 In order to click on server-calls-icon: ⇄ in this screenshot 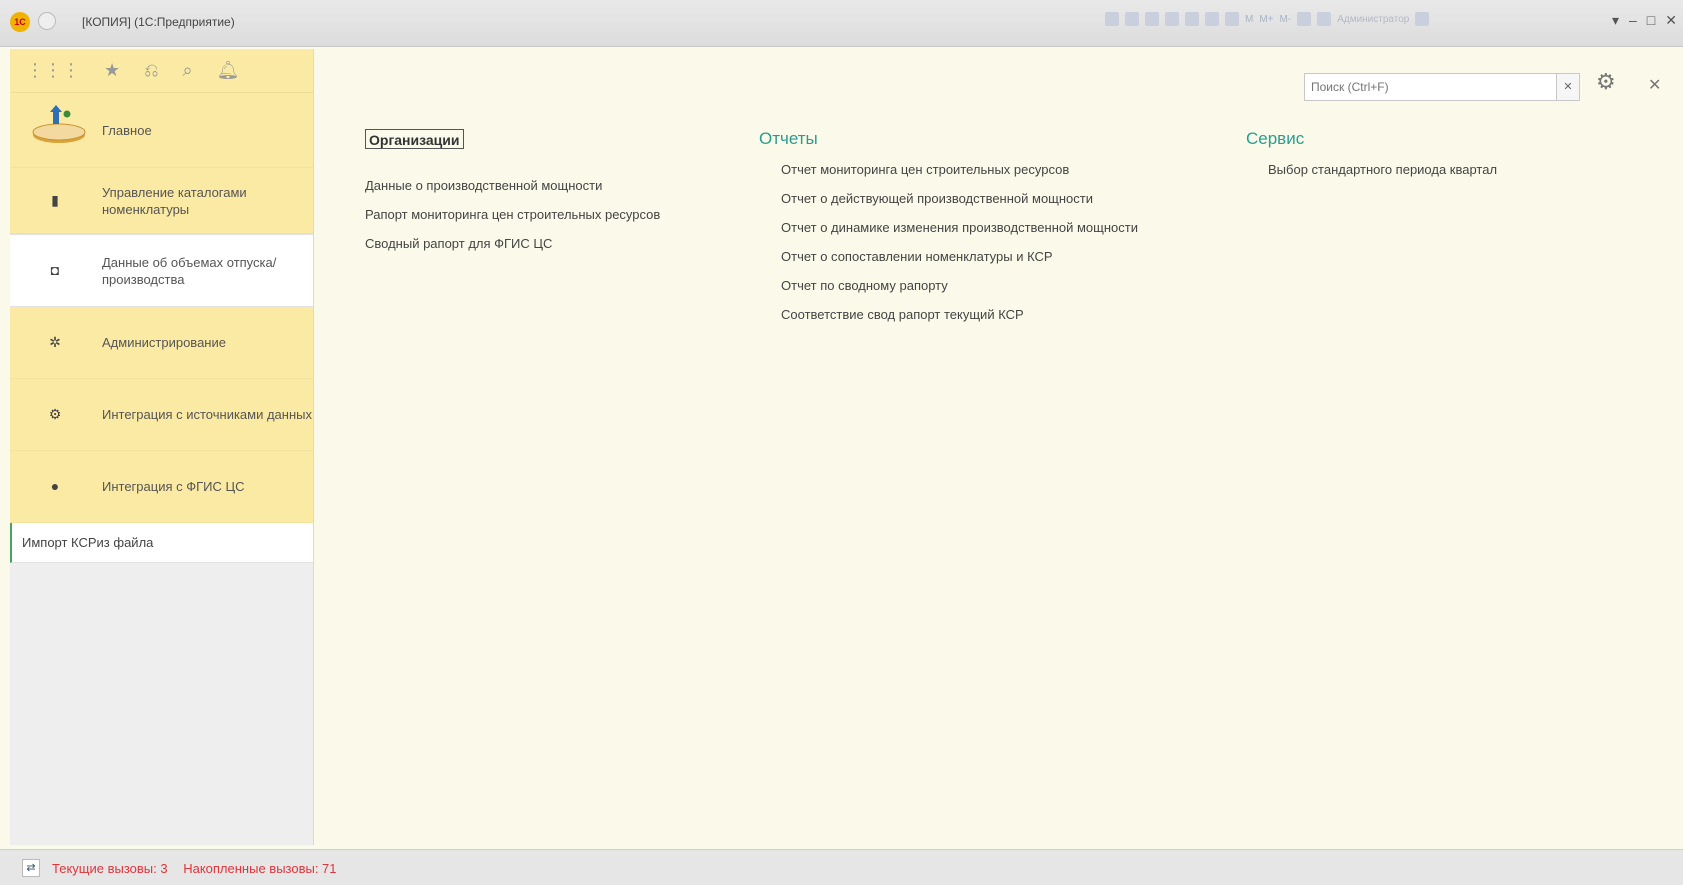, I will do `click(31, 868)`.